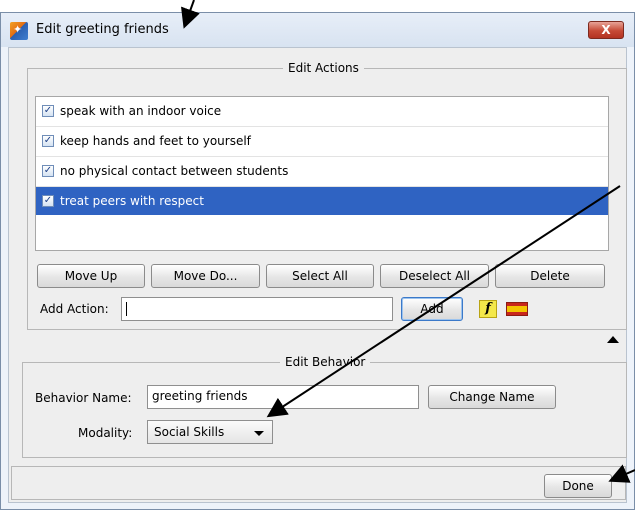  Describe the element at coordinates (74, 309) in the screenshot. I see `add-action-label: Add Action:` at that location.